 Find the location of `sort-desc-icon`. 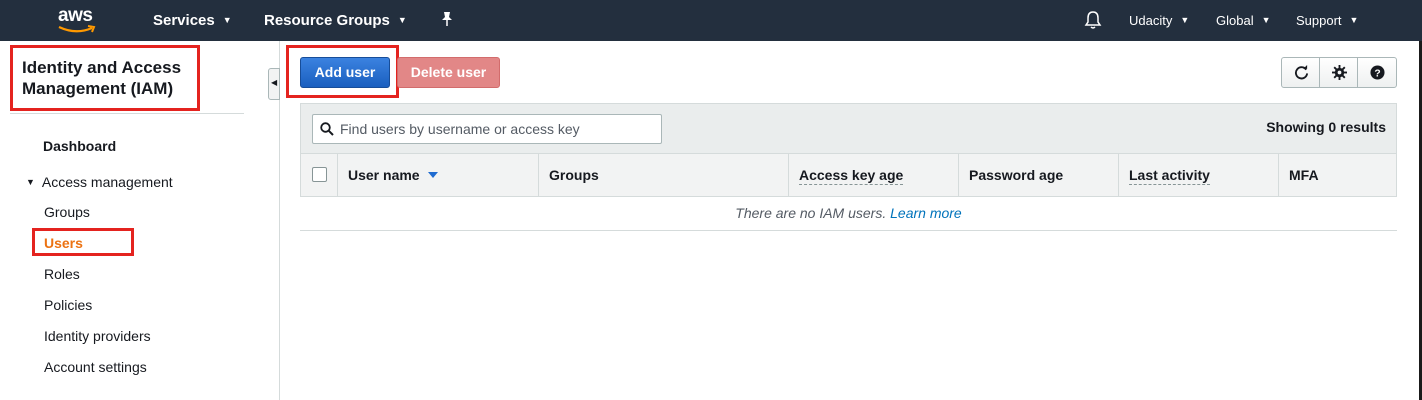

sort-desc-icon is located at coordinates (432, 175).